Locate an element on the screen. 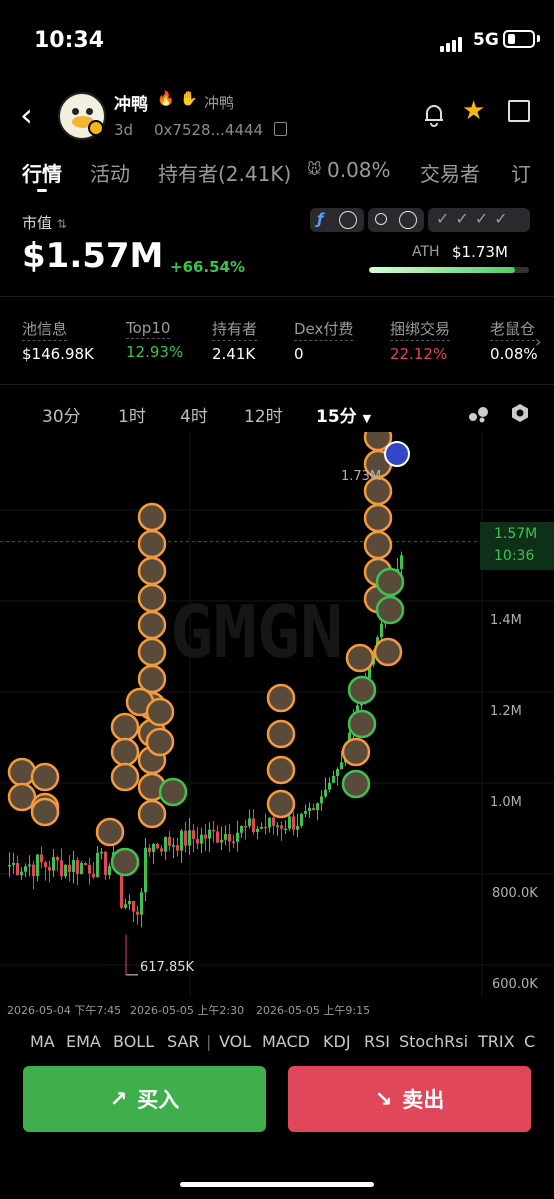  indicator-trix: TRIX is located at coordinates (496, 1041).